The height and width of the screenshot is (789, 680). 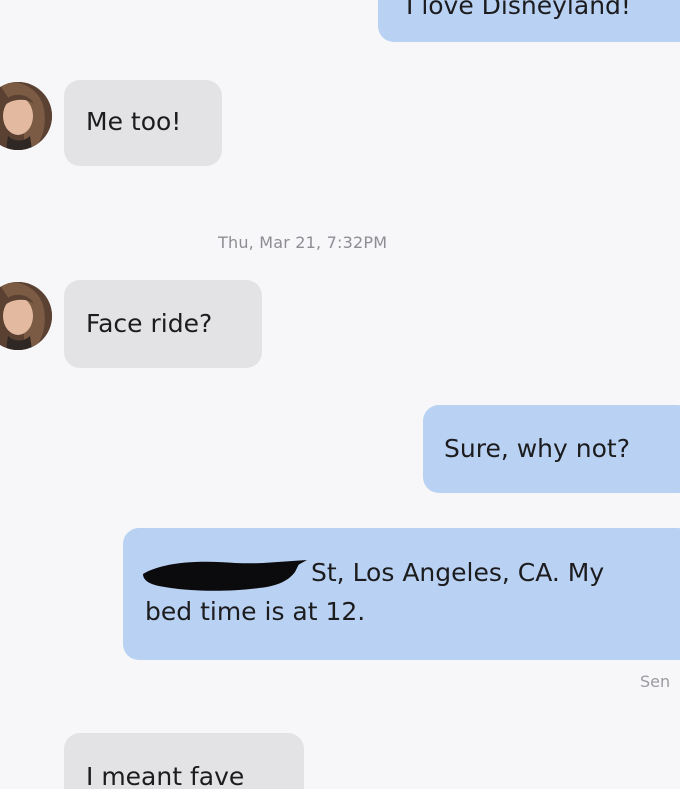 I want to click on outgoing-message-2: Sure, why not?, so click(x=551, y=449).